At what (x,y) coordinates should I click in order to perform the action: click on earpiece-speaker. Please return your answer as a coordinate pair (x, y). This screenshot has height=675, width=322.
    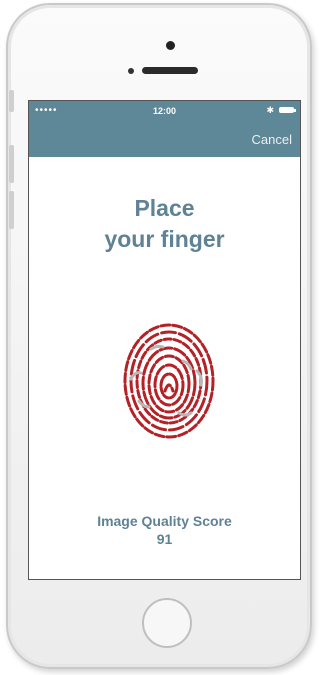
    Looking at the image, I should click on (170, 70).